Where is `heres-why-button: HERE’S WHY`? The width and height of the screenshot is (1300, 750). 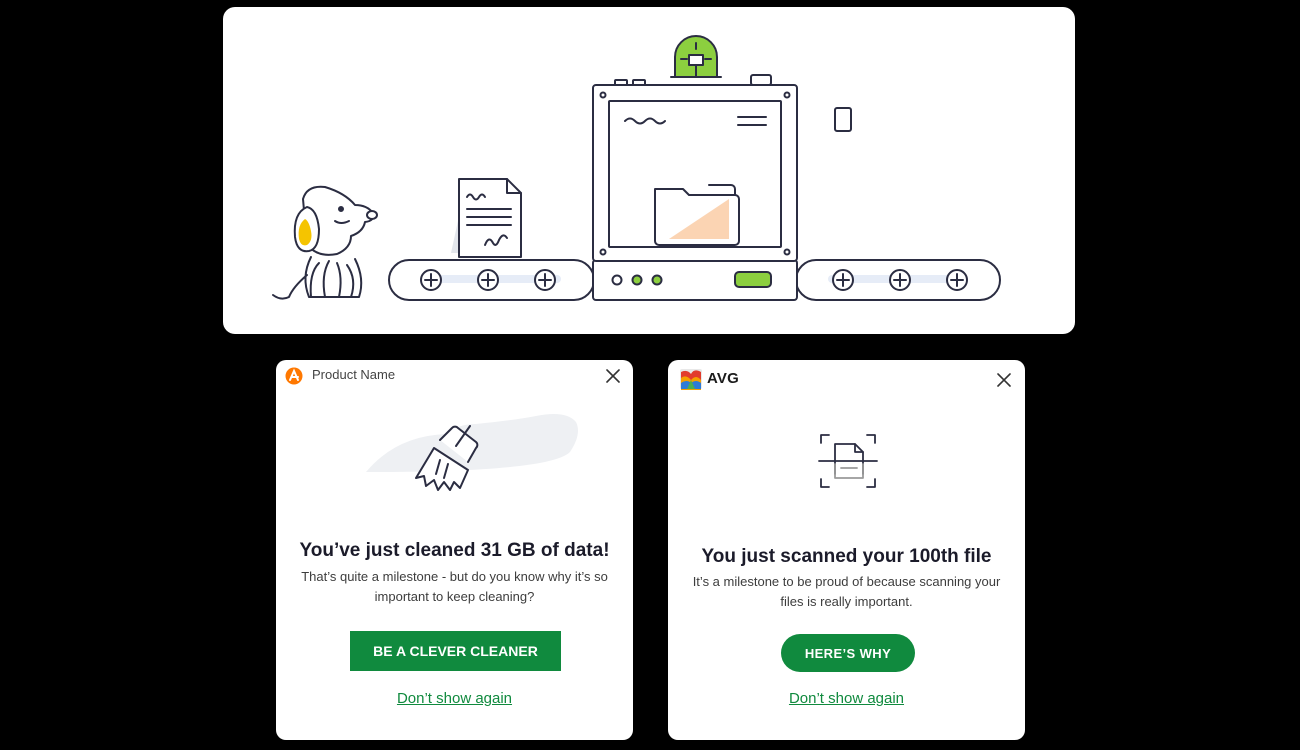
heres-why-button: HERE’S WHY is located at coordinates (848, 653).